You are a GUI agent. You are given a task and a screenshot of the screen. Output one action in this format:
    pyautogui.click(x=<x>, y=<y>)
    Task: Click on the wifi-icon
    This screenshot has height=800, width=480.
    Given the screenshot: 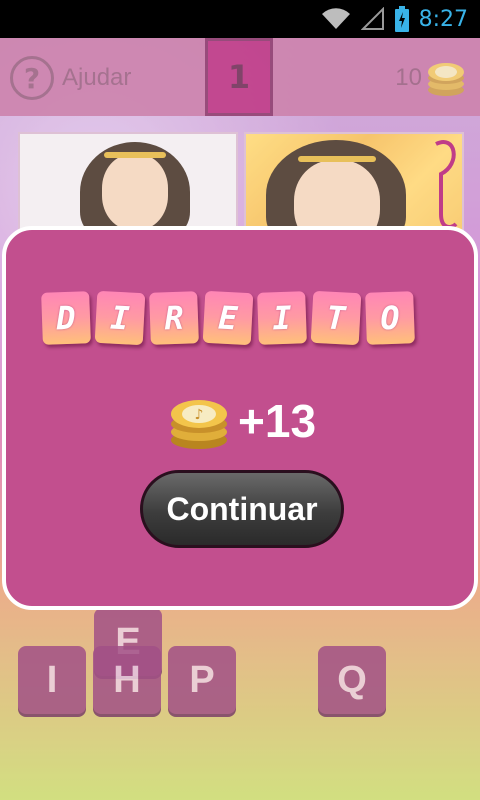 What is the action you would take?
    pyautogui.click(x=336, y=19)
    